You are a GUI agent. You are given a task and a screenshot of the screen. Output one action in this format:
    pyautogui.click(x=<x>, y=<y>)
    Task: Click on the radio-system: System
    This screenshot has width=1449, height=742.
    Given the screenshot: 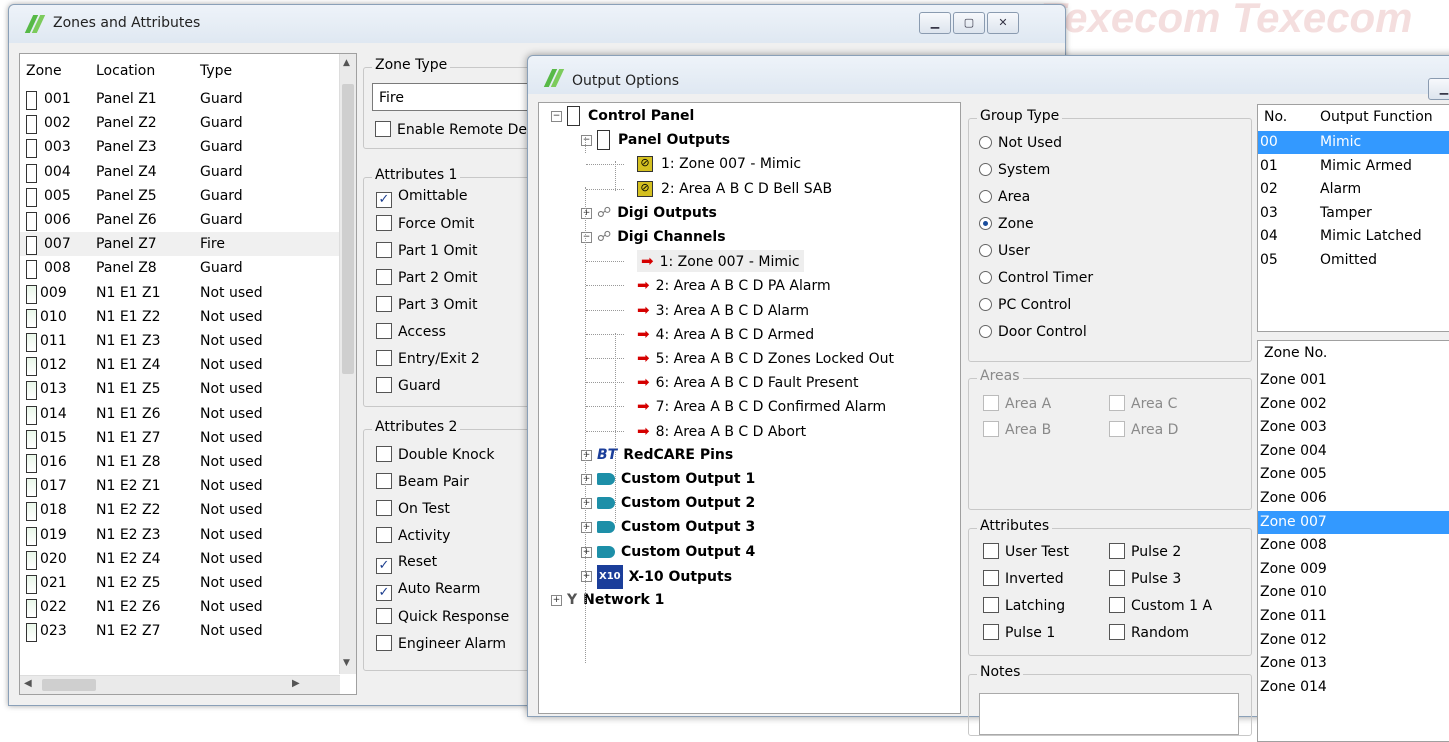 What is the action you would take?
    pyautogui.click(x=1014, y=173)
    